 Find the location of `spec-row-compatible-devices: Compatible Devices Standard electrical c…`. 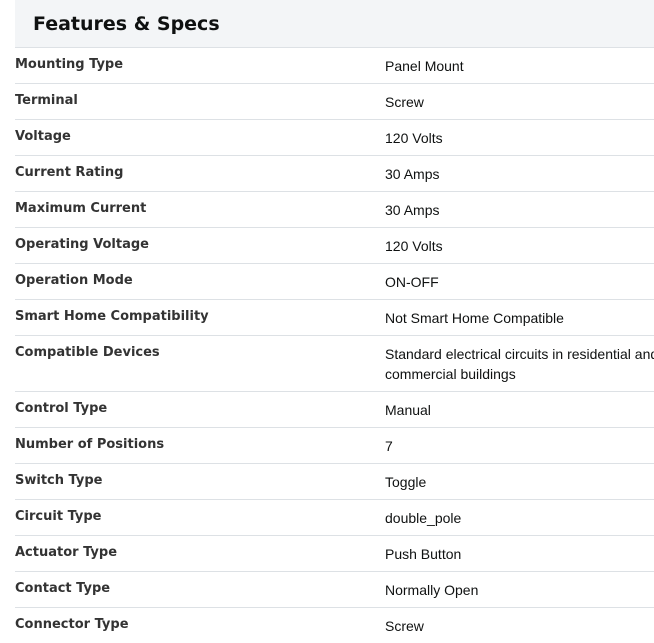

spec-row-compatible-devices: Compatible Devices Standard electrical c… is located at coordinates (334, 364).